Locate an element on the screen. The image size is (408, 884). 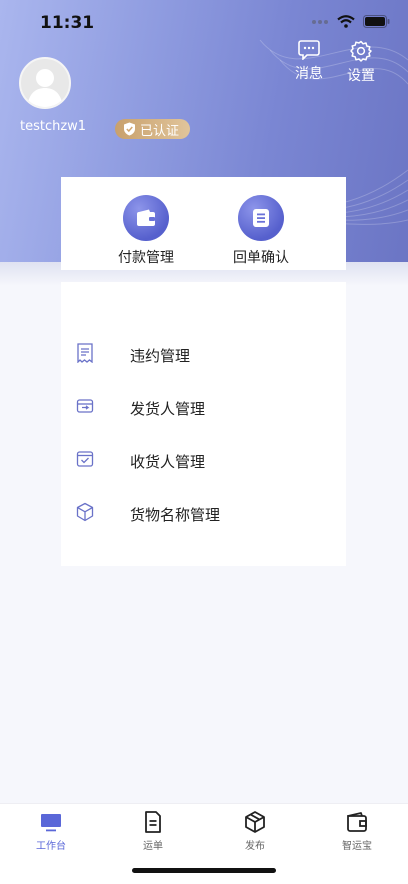
message-icon is located at coordinates (309, 50).